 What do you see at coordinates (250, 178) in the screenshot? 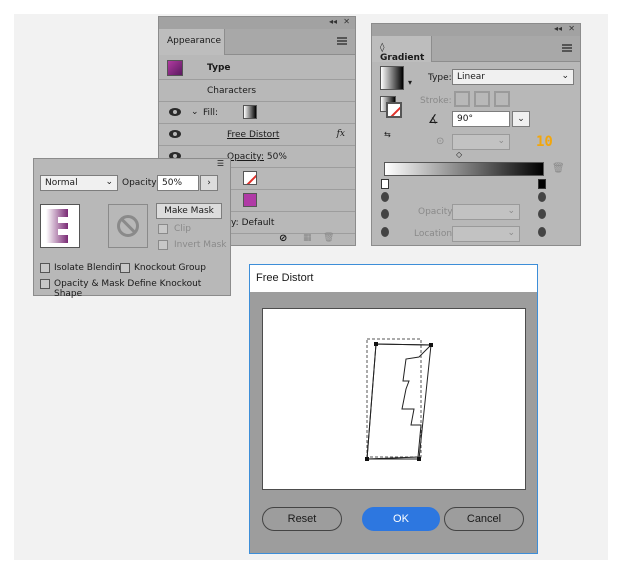
I see `stroke-none-swatch` at bounding box center [250, 178].